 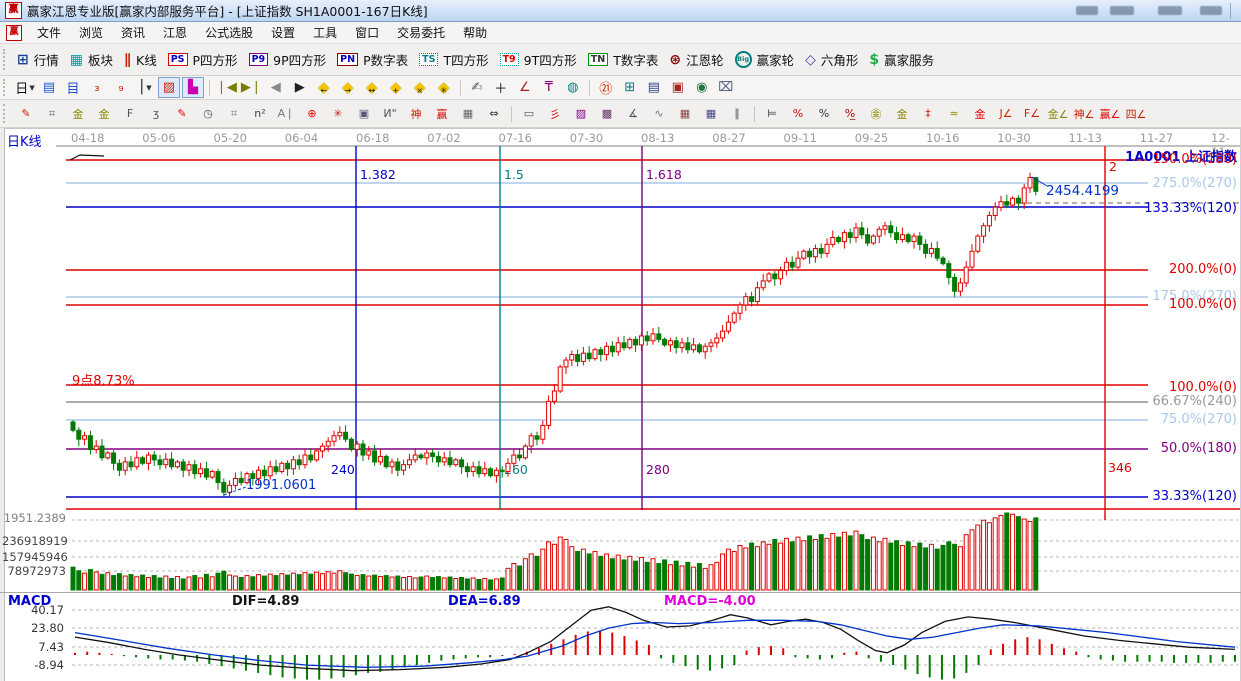 What do you see at coordinates (654, 87) in the screenshot?
I see `notebook-icon: ▤` at bounding box center [654, 87].